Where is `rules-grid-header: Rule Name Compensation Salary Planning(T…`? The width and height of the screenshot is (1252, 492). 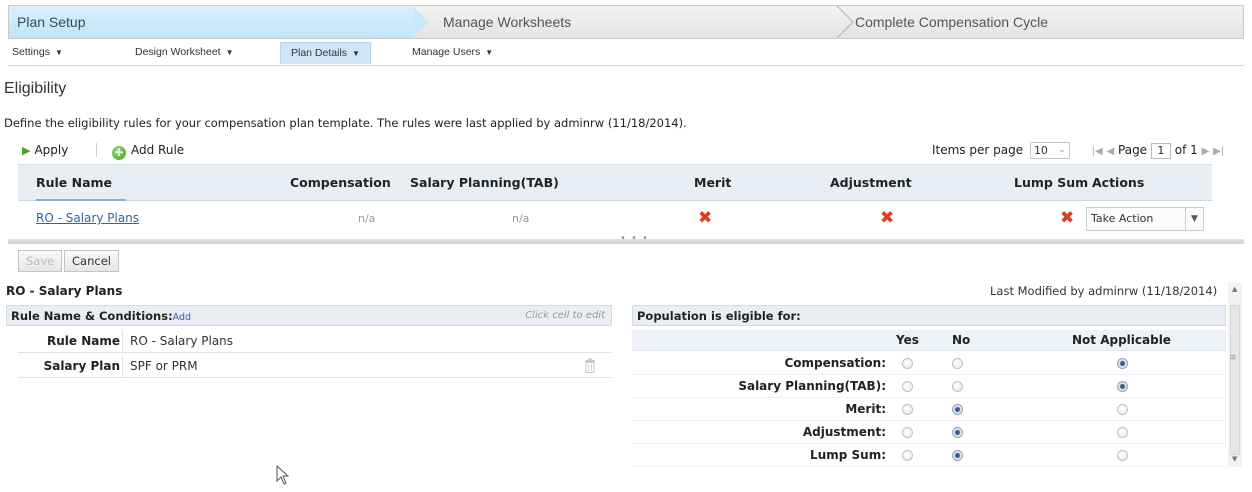
rules-grid-header: Rule Name Compensation Salary Planning(T… is located at coordinates (615, 182).